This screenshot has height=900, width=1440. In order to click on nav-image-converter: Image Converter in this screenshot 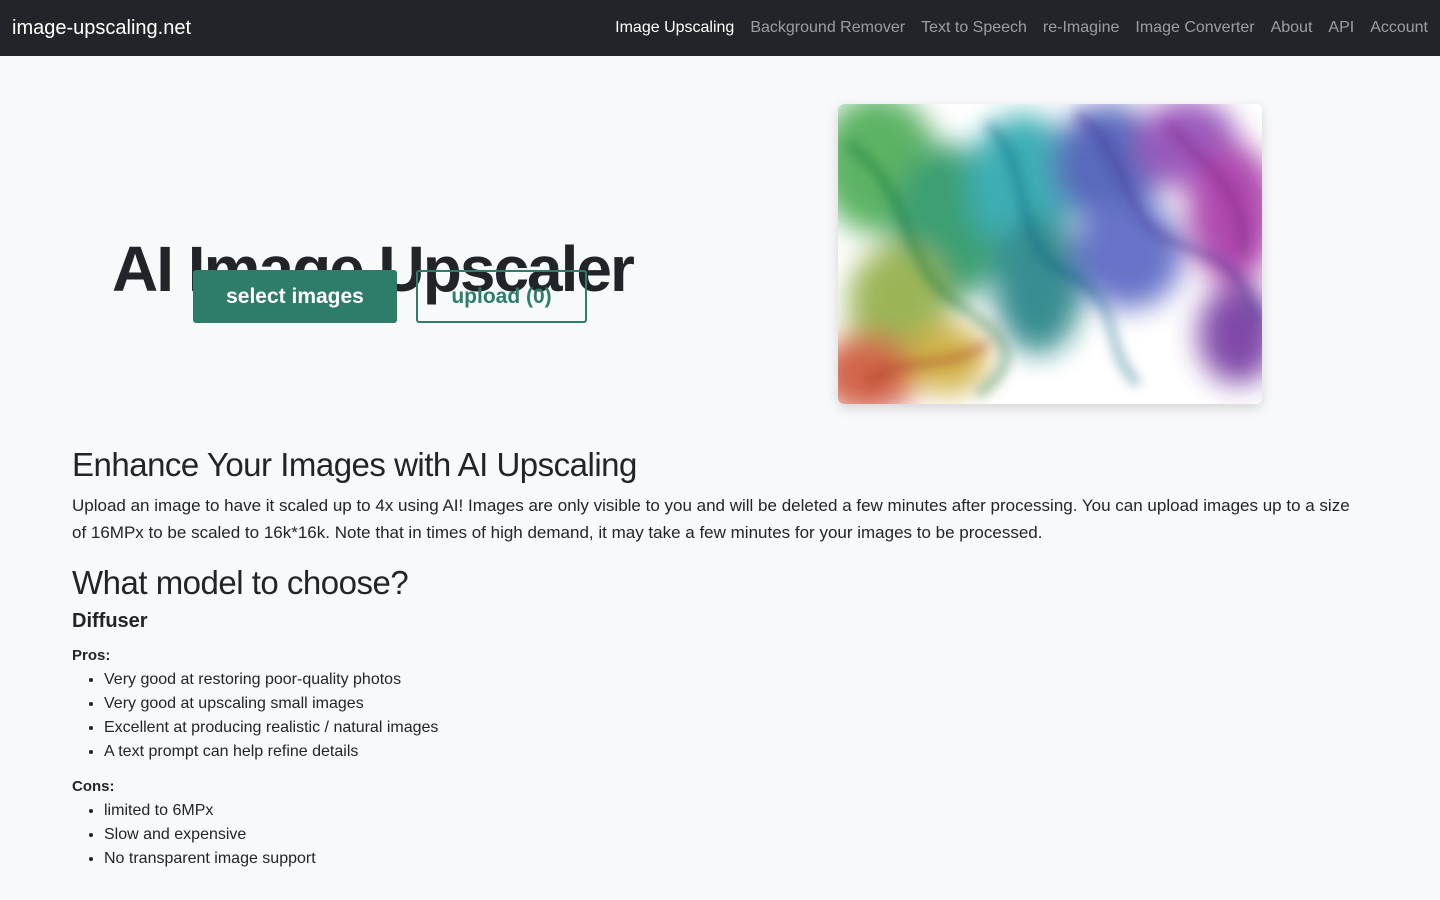, I will do `click(1194, 28)`.